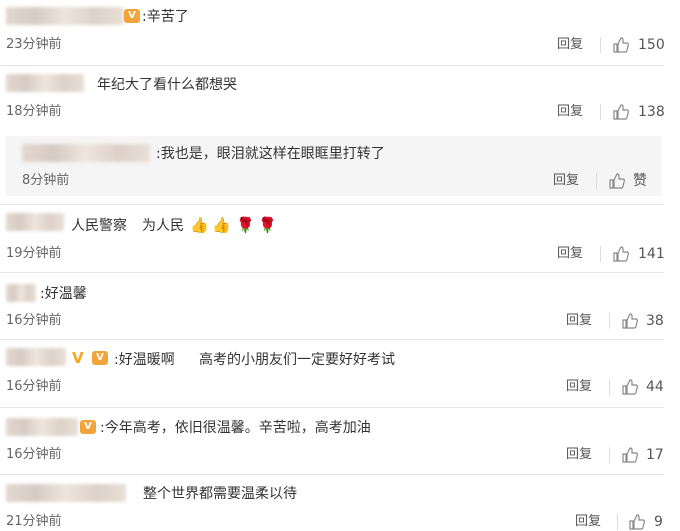 This screenshot has height=531, width=680. Describe the element at coordinates (655, 387) in the screenshot. I see `like-count: 44` at that location.